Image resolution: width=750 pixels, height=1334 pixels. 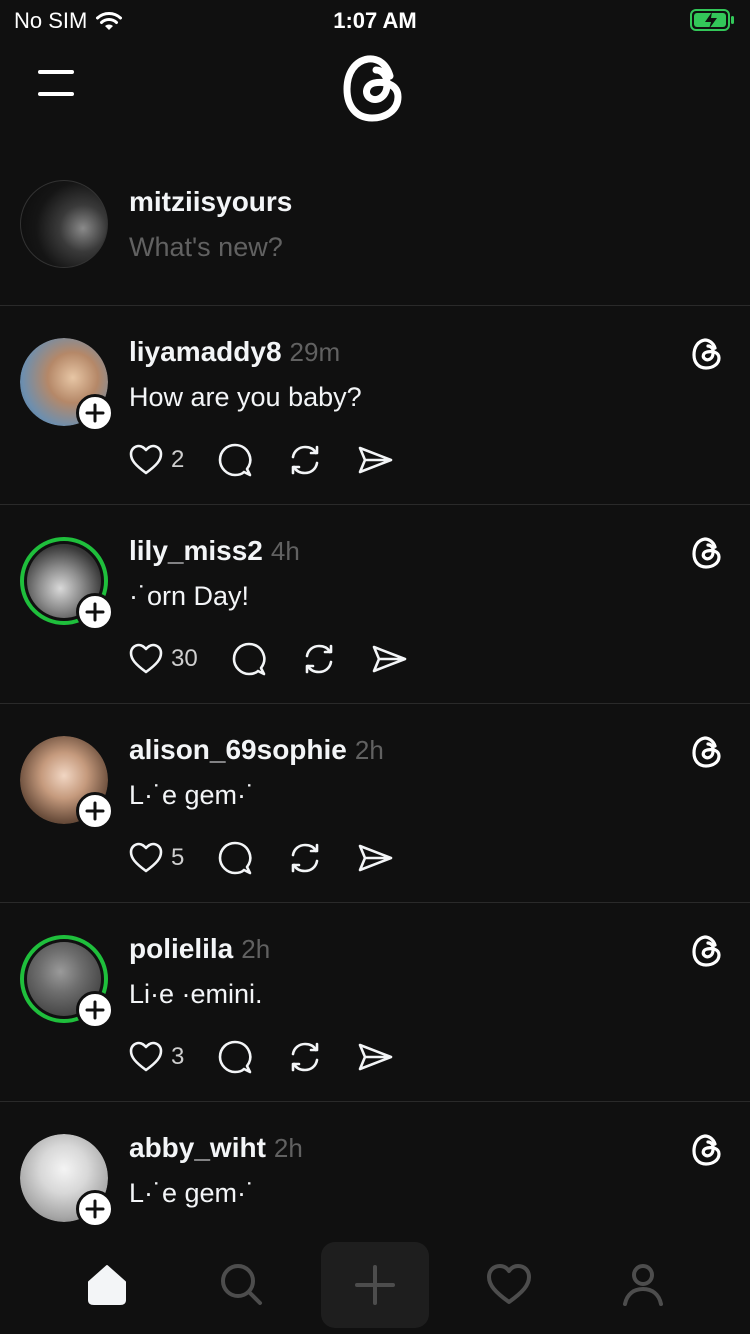 I want to click on tab-activity, so click(x=509, y=1284).